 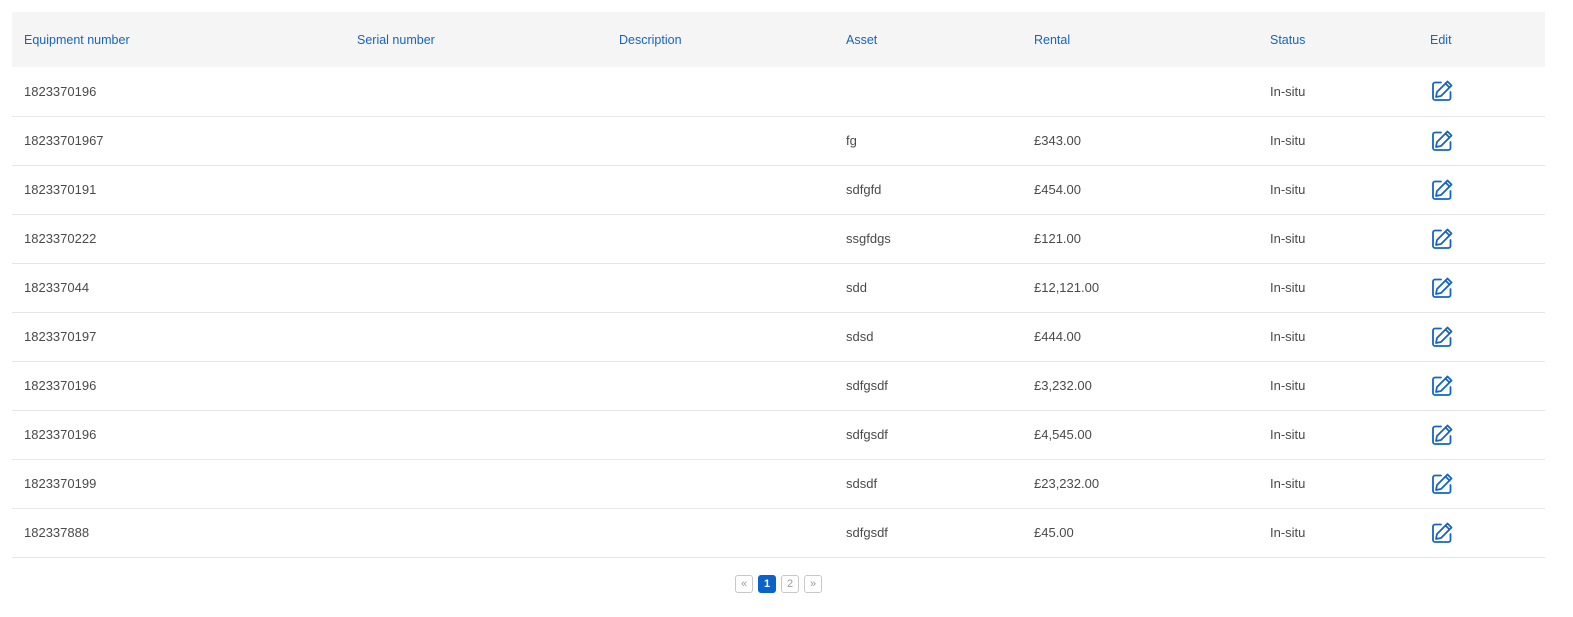 I want to click on cell-rental: £121.00, so click(x=1057, y=238).